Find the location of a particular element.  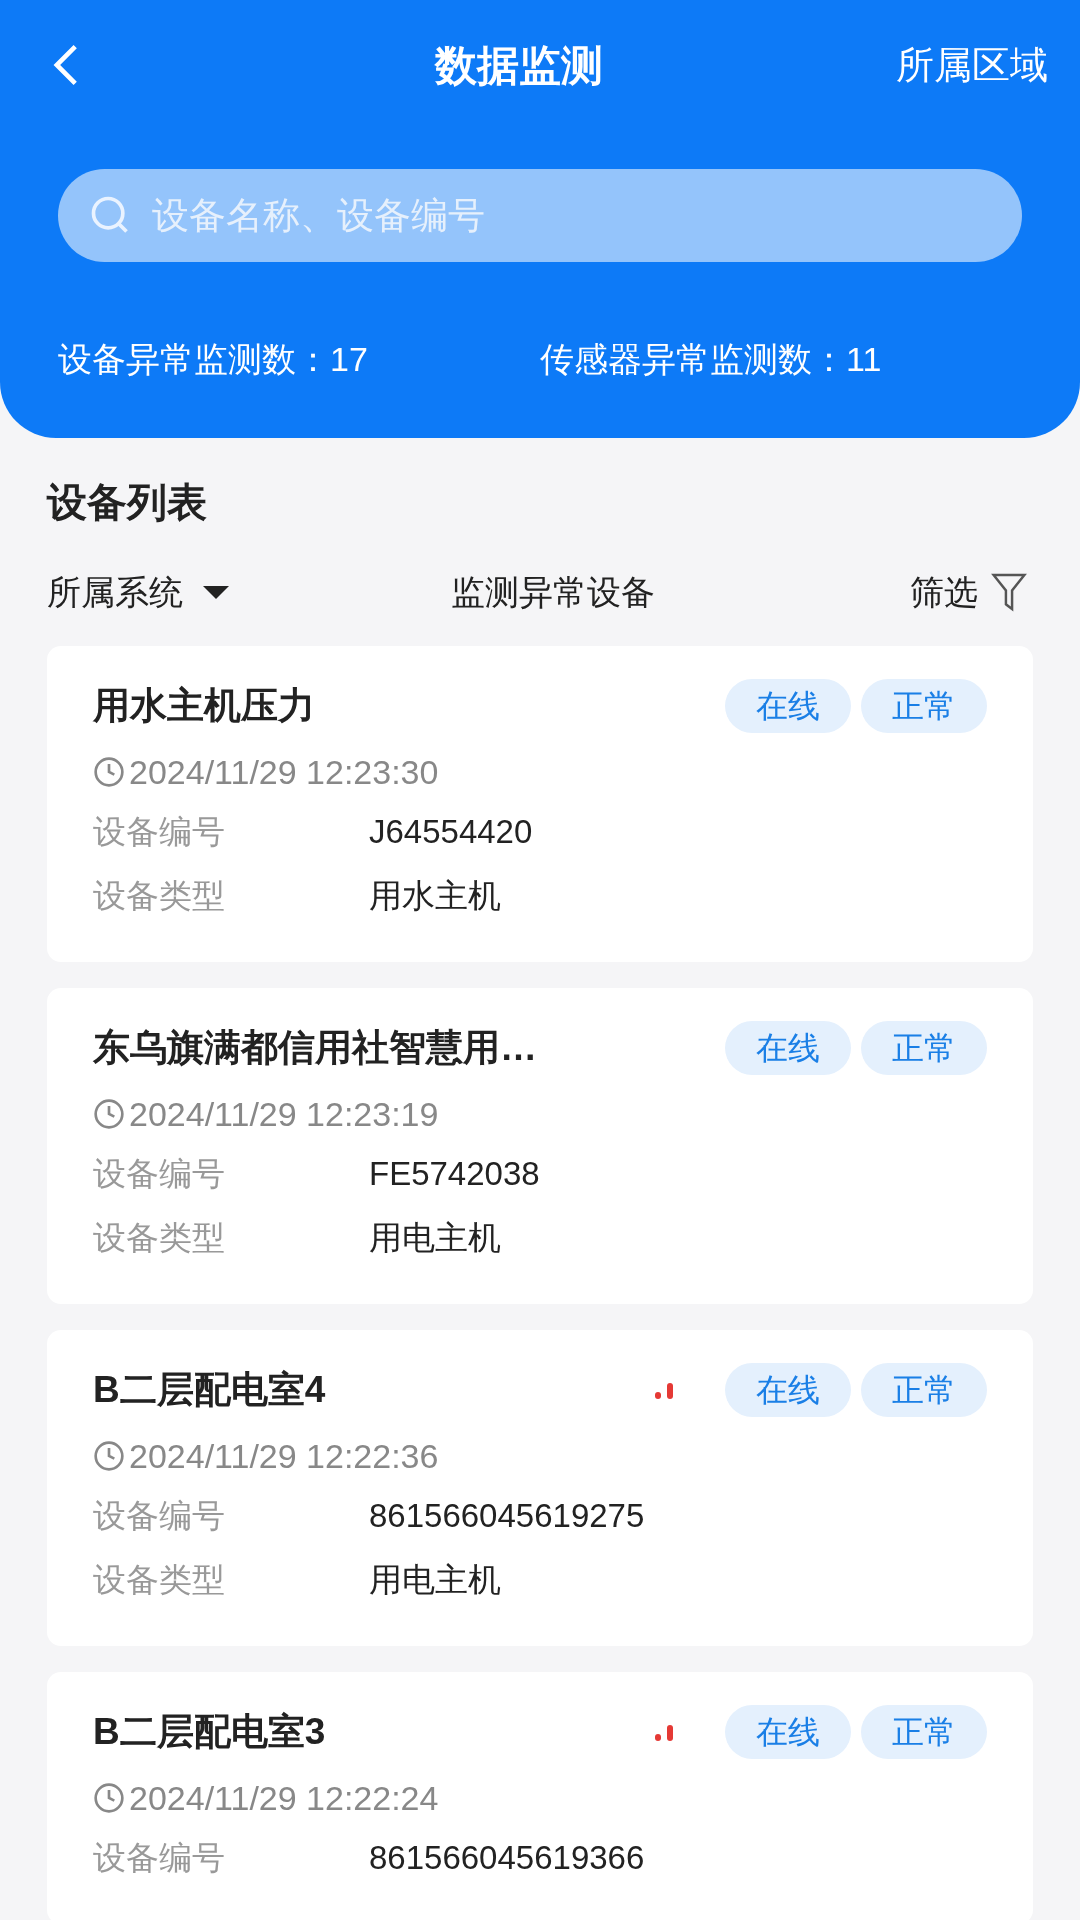

update-time: 2024/11/29 12:22:24 is located at coordinates (284, 1798).